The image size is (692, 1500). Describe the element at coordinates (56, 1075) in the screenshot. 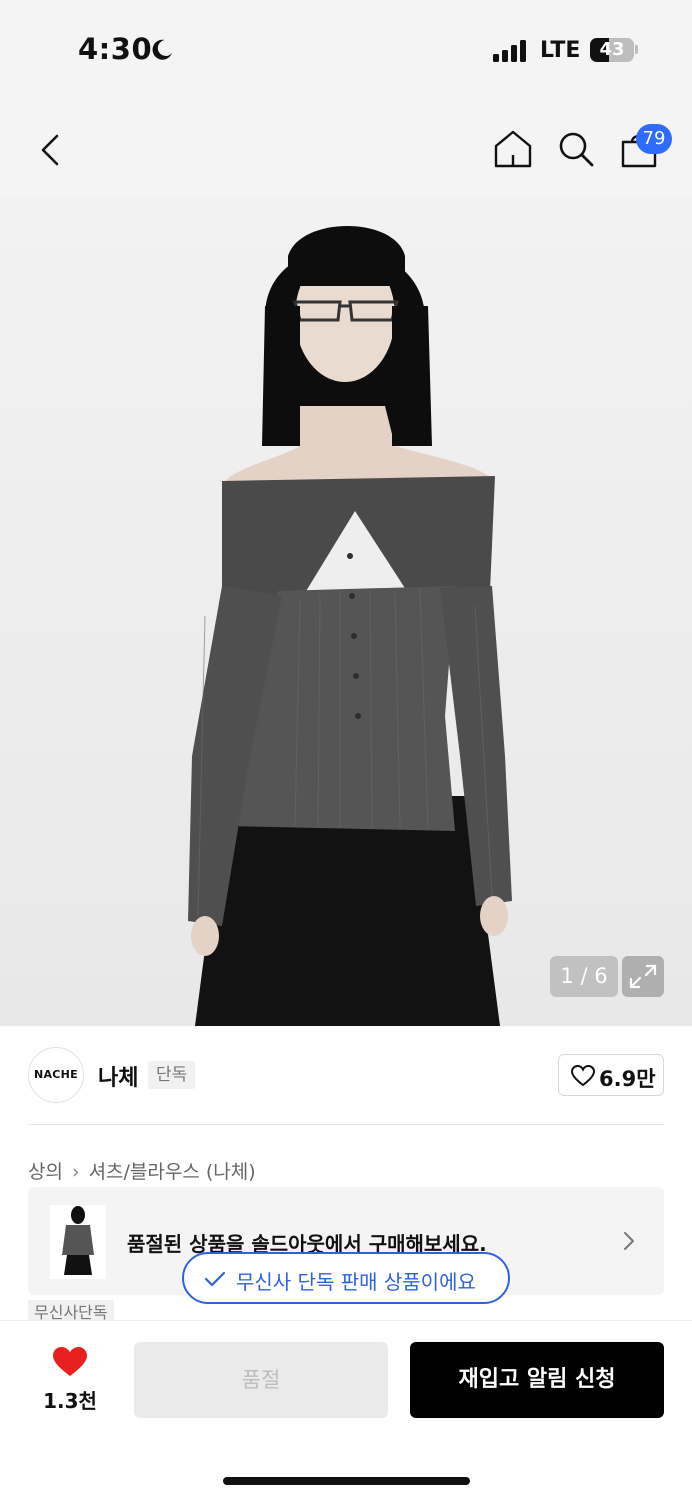

I see `brand-logo: NACHE` at that location.